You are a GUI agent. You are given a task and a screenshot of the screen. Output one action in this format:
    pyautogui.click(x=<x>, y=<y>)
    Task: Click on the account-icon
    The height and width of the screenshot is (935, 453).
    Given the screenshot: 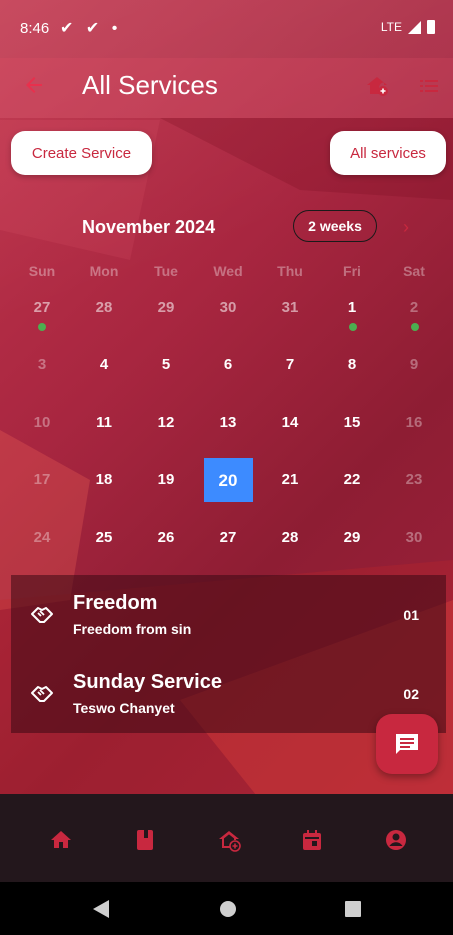 What is the action you would take?
    pyautogui.click(x=396, y=840)
    